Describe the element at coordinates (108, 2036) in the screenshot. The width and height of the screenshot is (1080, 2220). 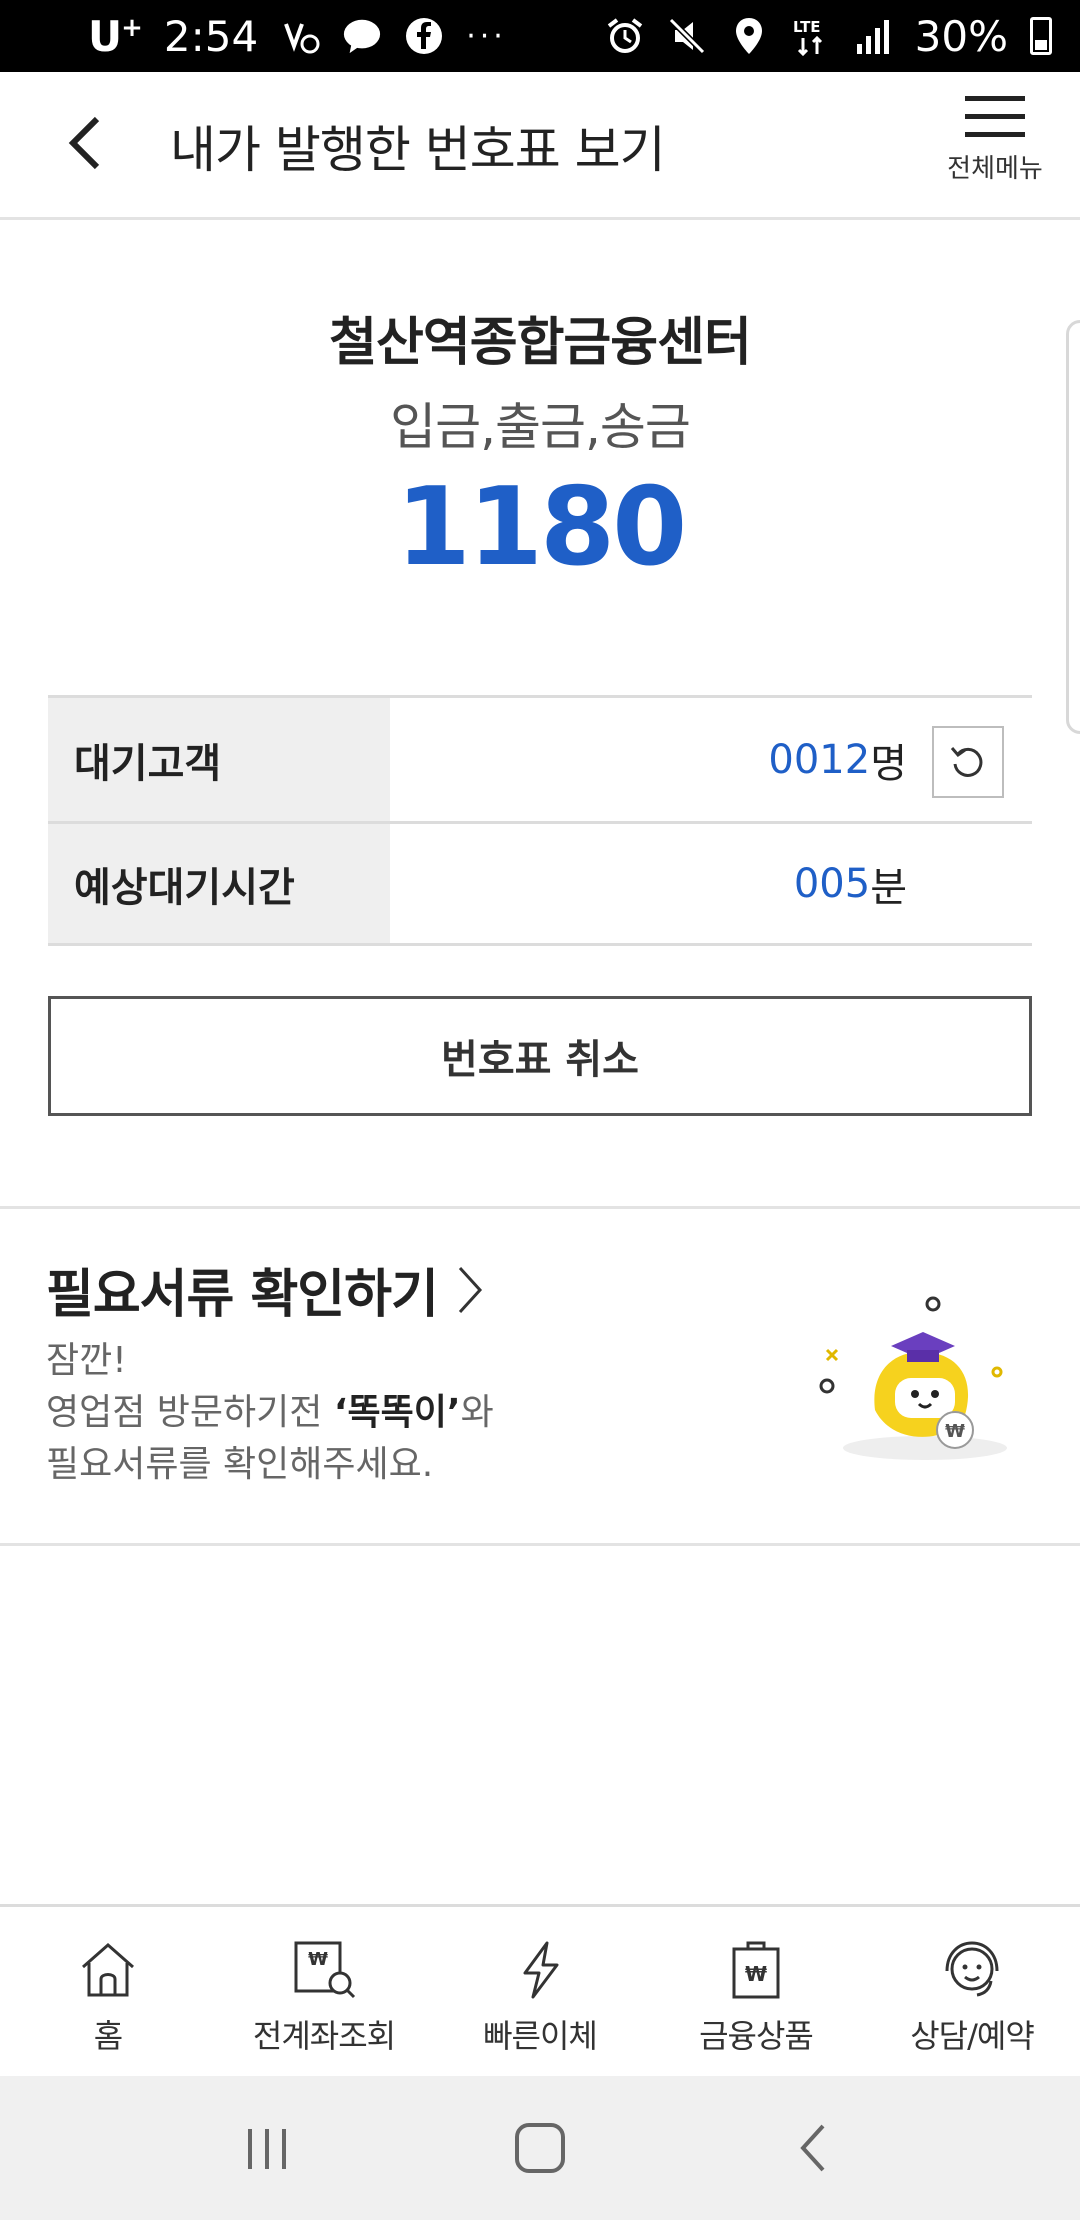
I see `nav-label: 홈` at that location.